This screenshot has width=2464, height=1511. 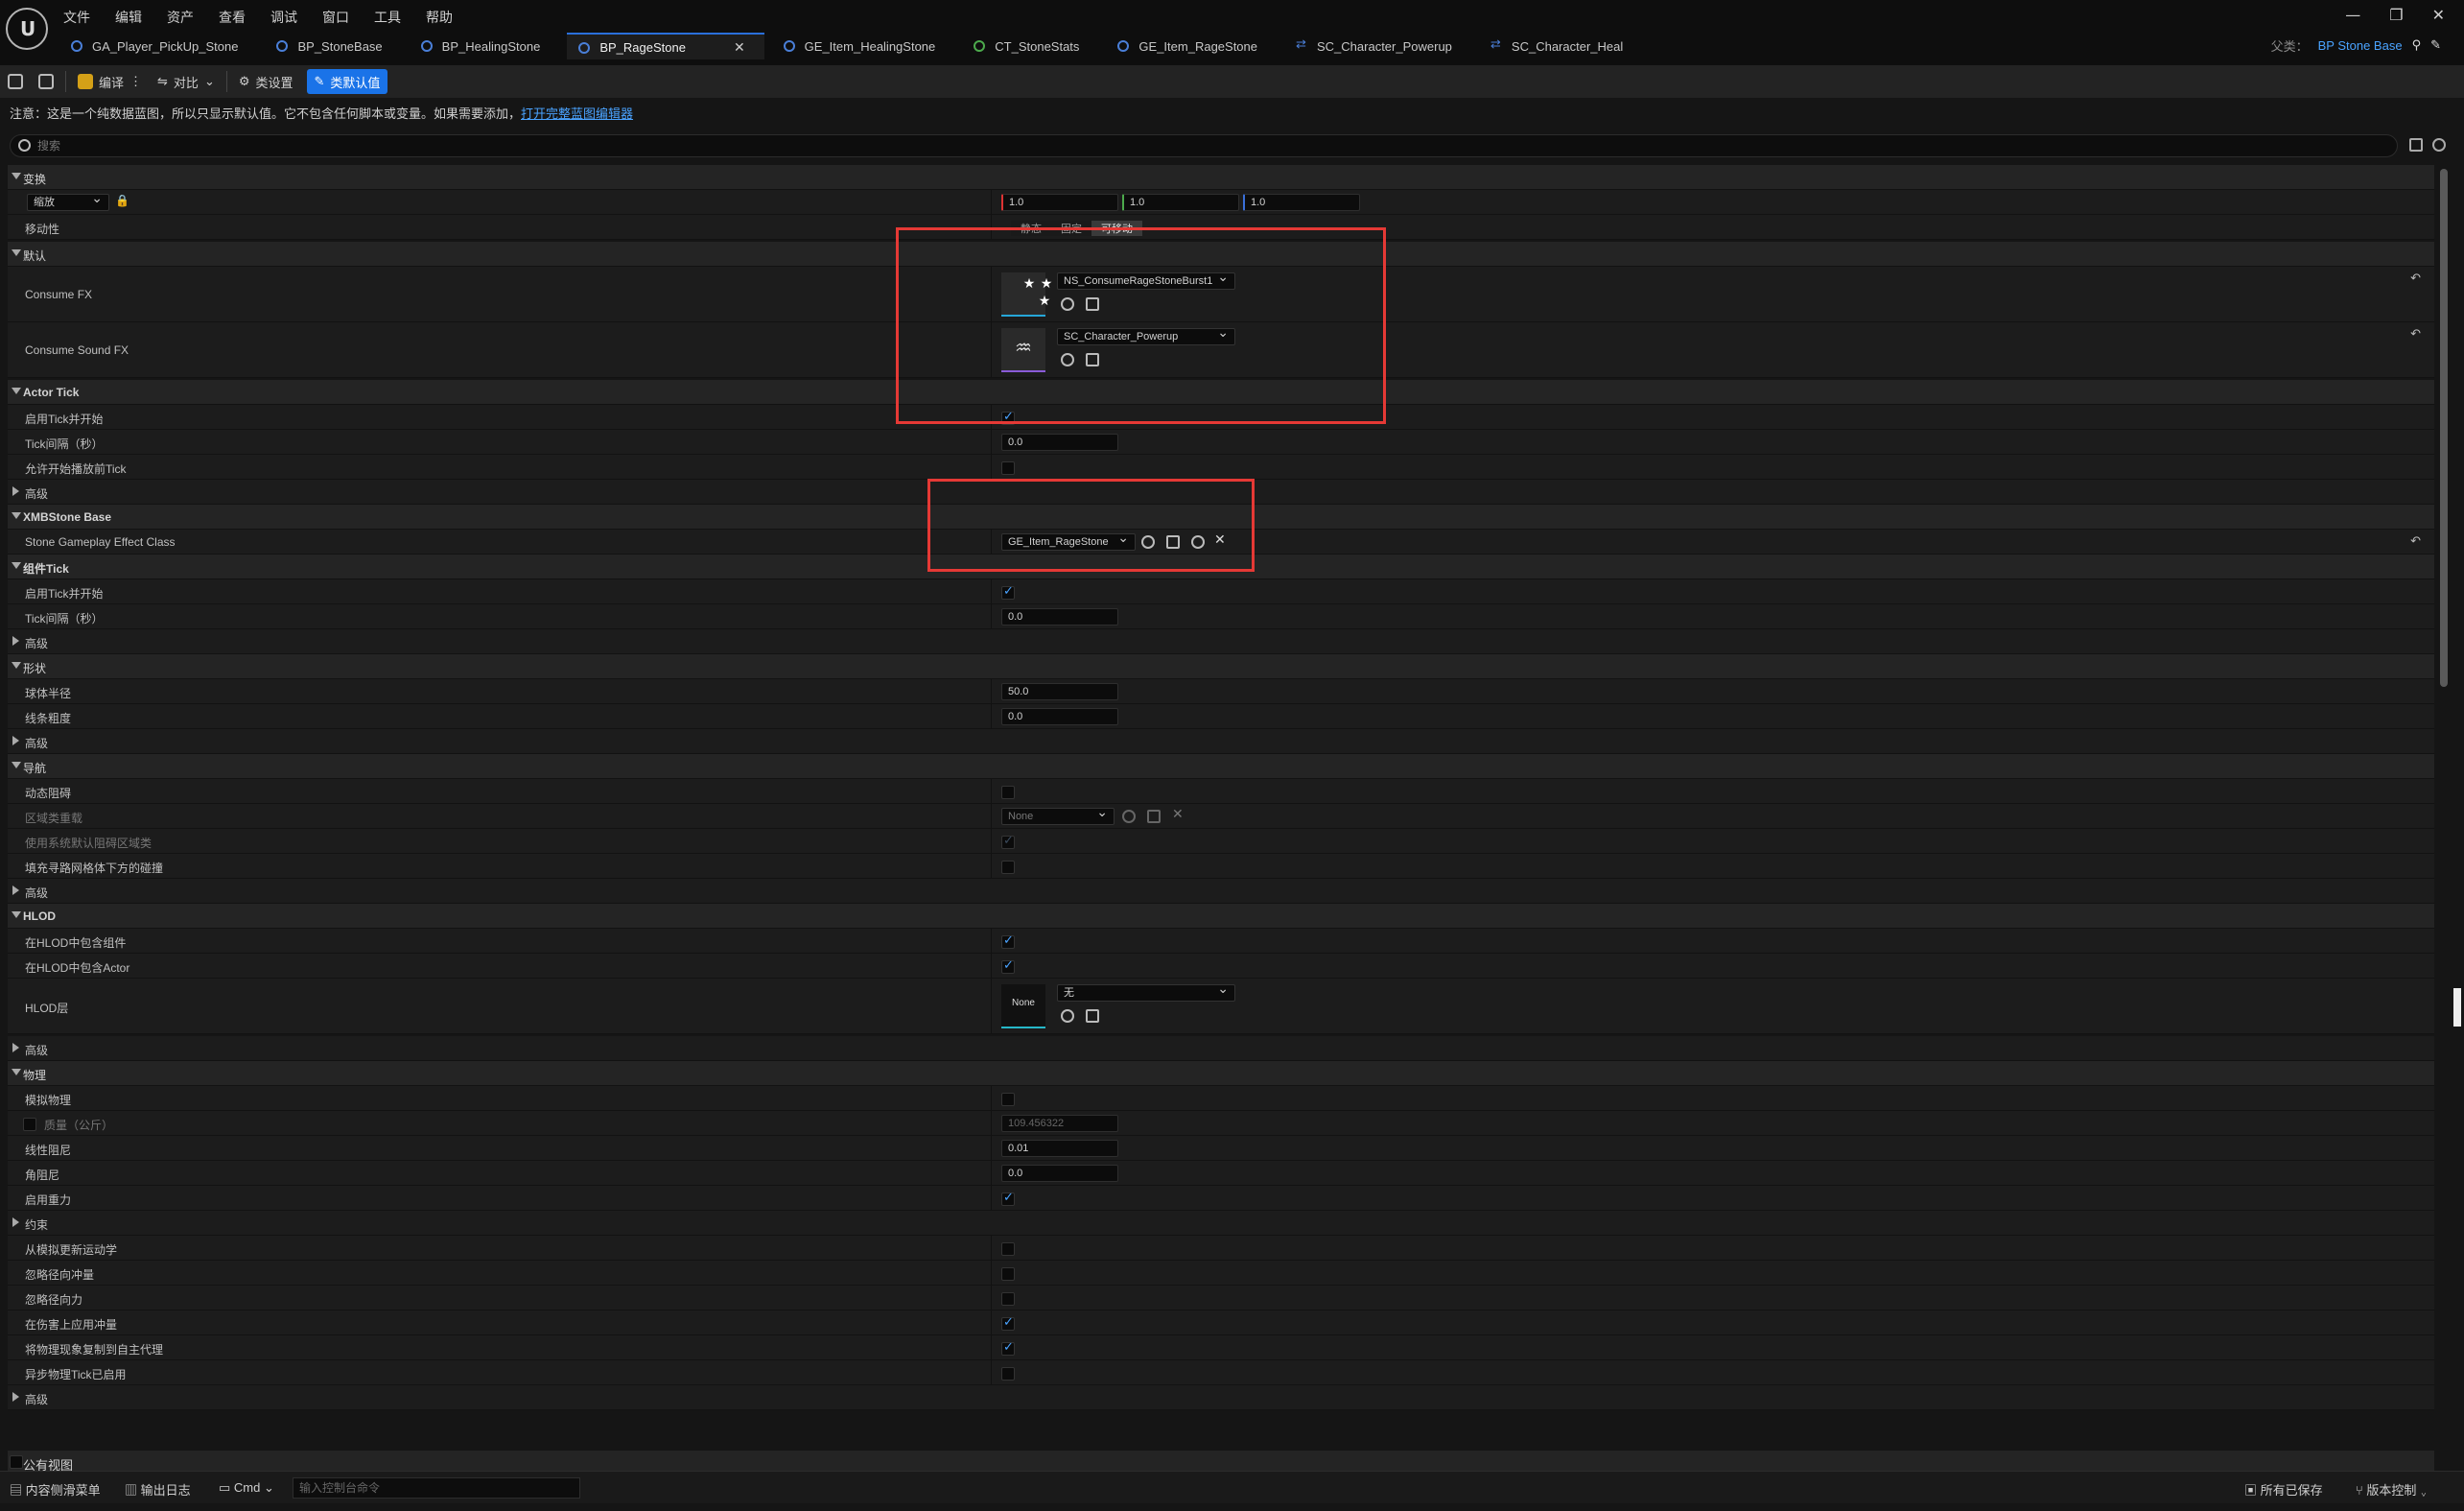 What do you see at coordinates (180, 17) in the screenshot?
I see `menu-asset: 资产` at bounding box center [180, 17].